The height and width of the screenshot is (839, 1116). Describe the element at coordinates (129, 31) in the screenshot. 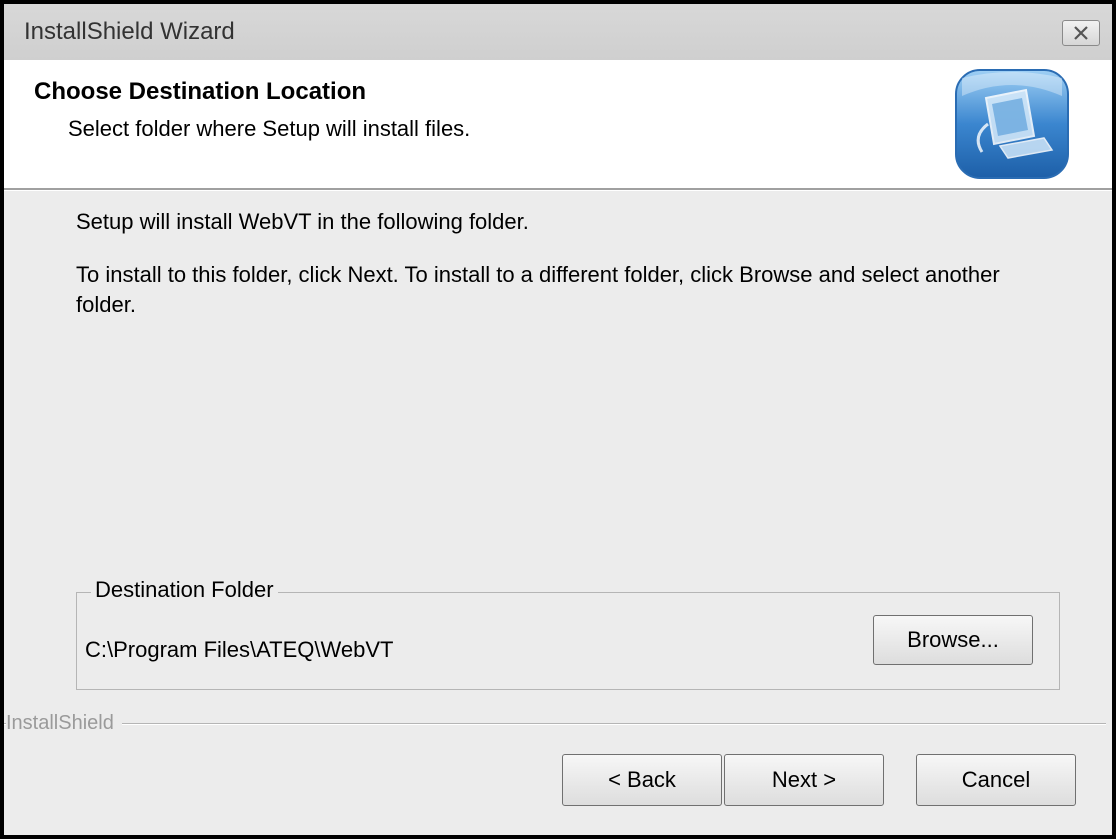

I see `window-title: InstallShield Wizard` at that location.